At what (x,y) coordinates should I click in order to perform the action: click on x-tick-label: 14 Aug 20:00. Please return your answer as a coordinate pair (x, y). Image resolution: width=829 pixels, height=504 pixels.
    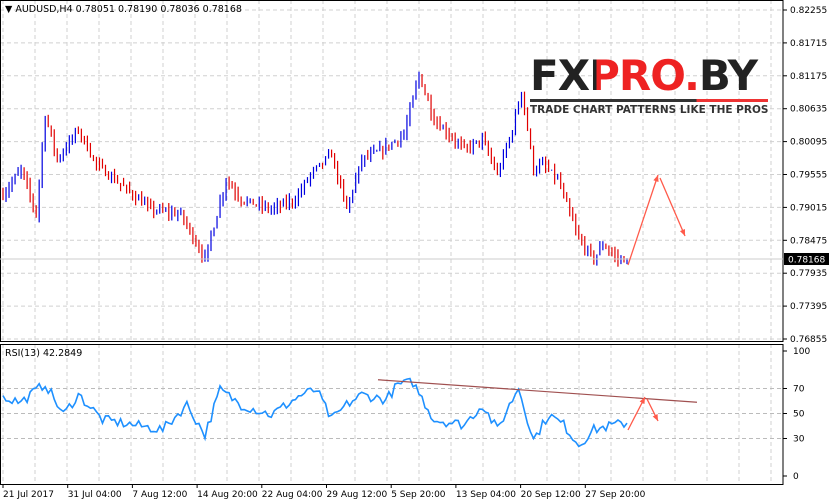
    Looking at the image, I should click on (227, 495).